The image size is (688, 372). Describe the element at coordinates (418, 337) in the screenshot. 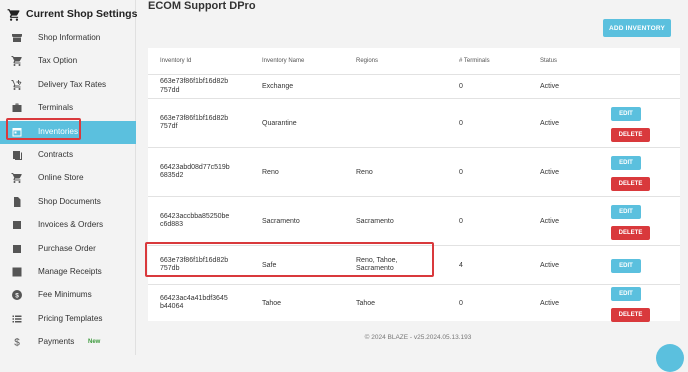

I see `footer: © 2024 BLAZE - v25.2024.05.13.193` at that location.